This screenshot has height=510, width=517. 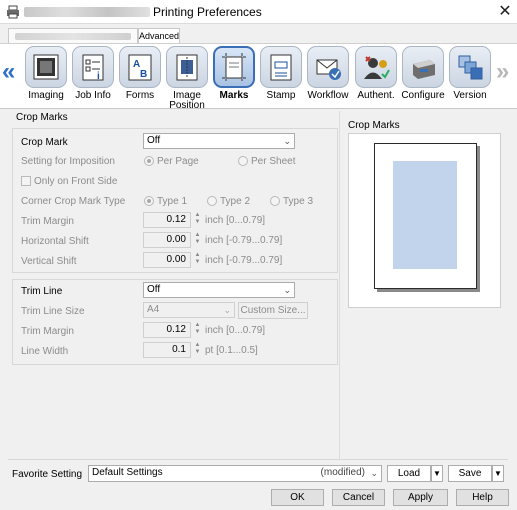 I want to click on favorite-setting-label: Favorite Setting, so click(x=47, y=474).